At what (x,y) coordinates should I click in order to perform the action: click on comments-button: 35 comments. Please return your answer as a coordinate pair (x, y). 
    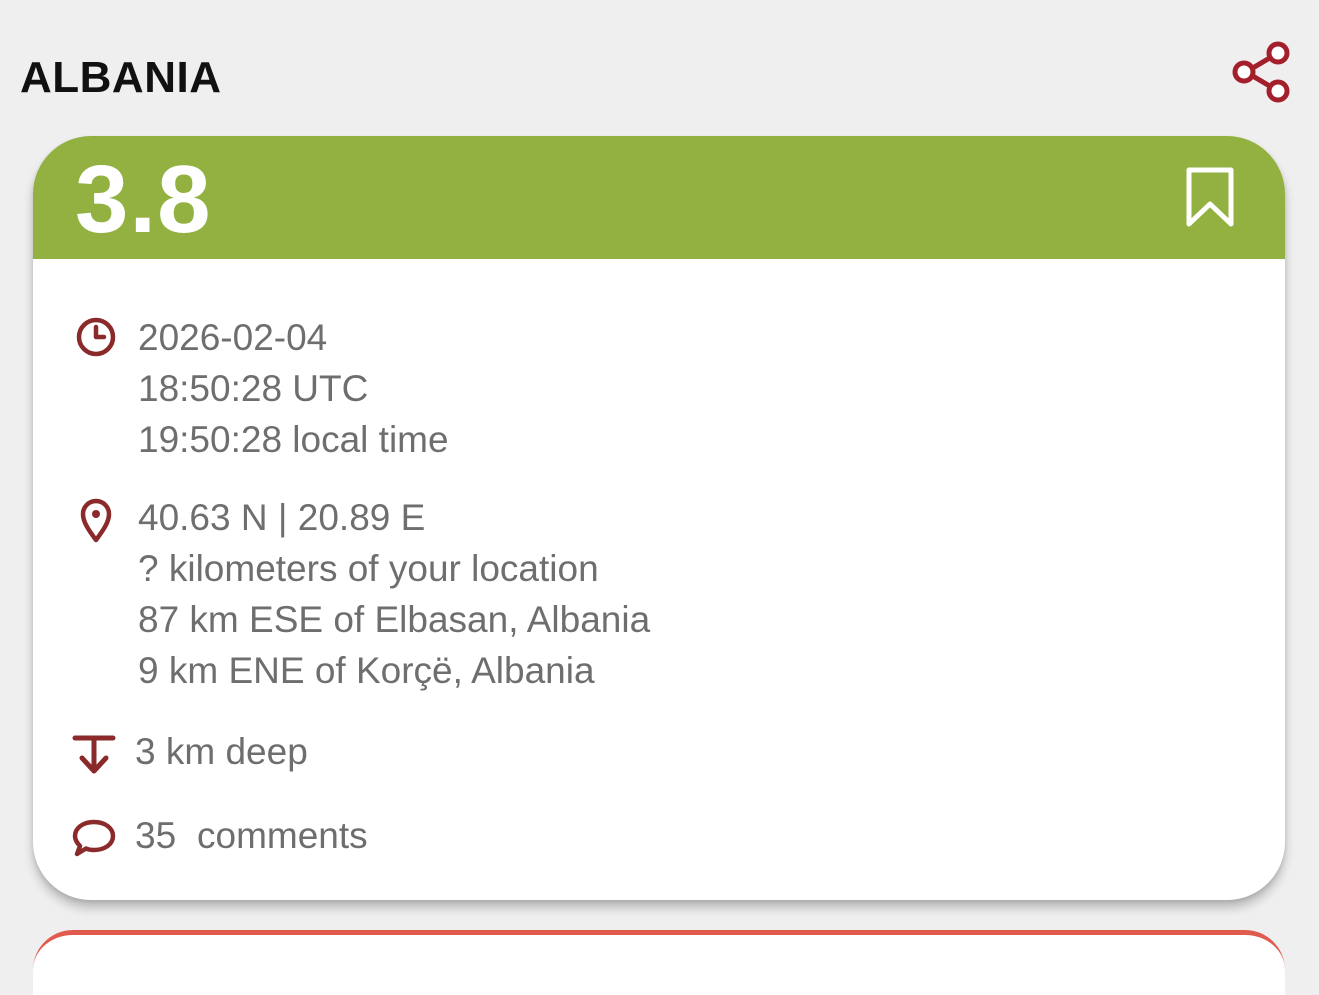
    Looking at the image, I should click on (259, 836).